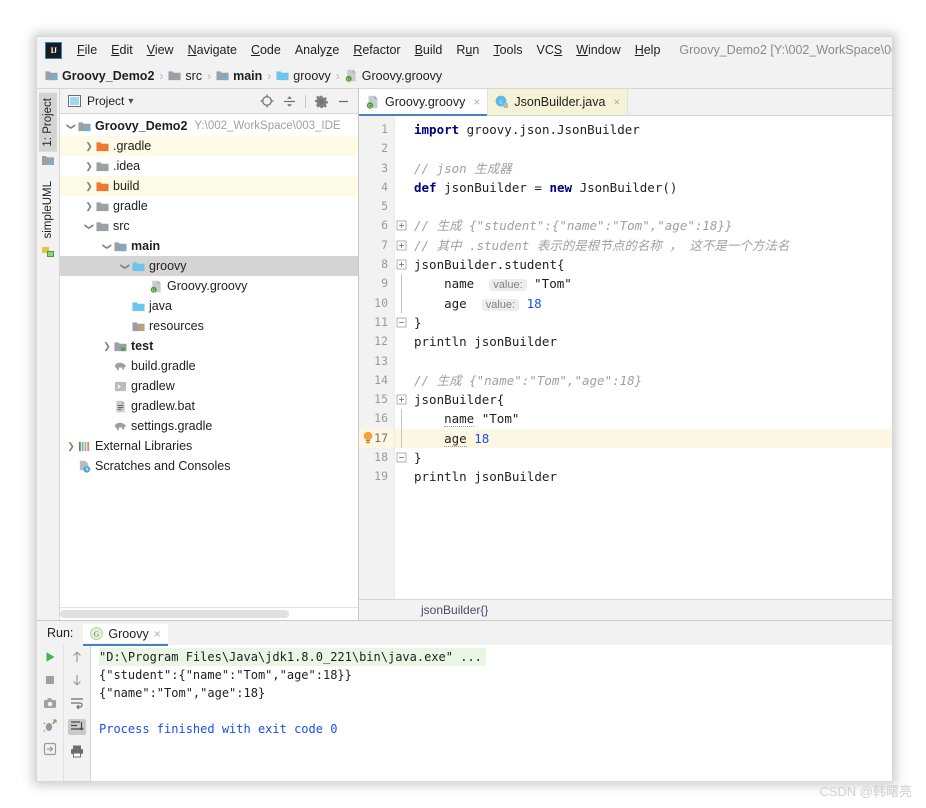  Describe the element at coordinates (650, 129) in the screenshot. I see `code-line-1: import groovy.json.JsonBuilder` at that location.